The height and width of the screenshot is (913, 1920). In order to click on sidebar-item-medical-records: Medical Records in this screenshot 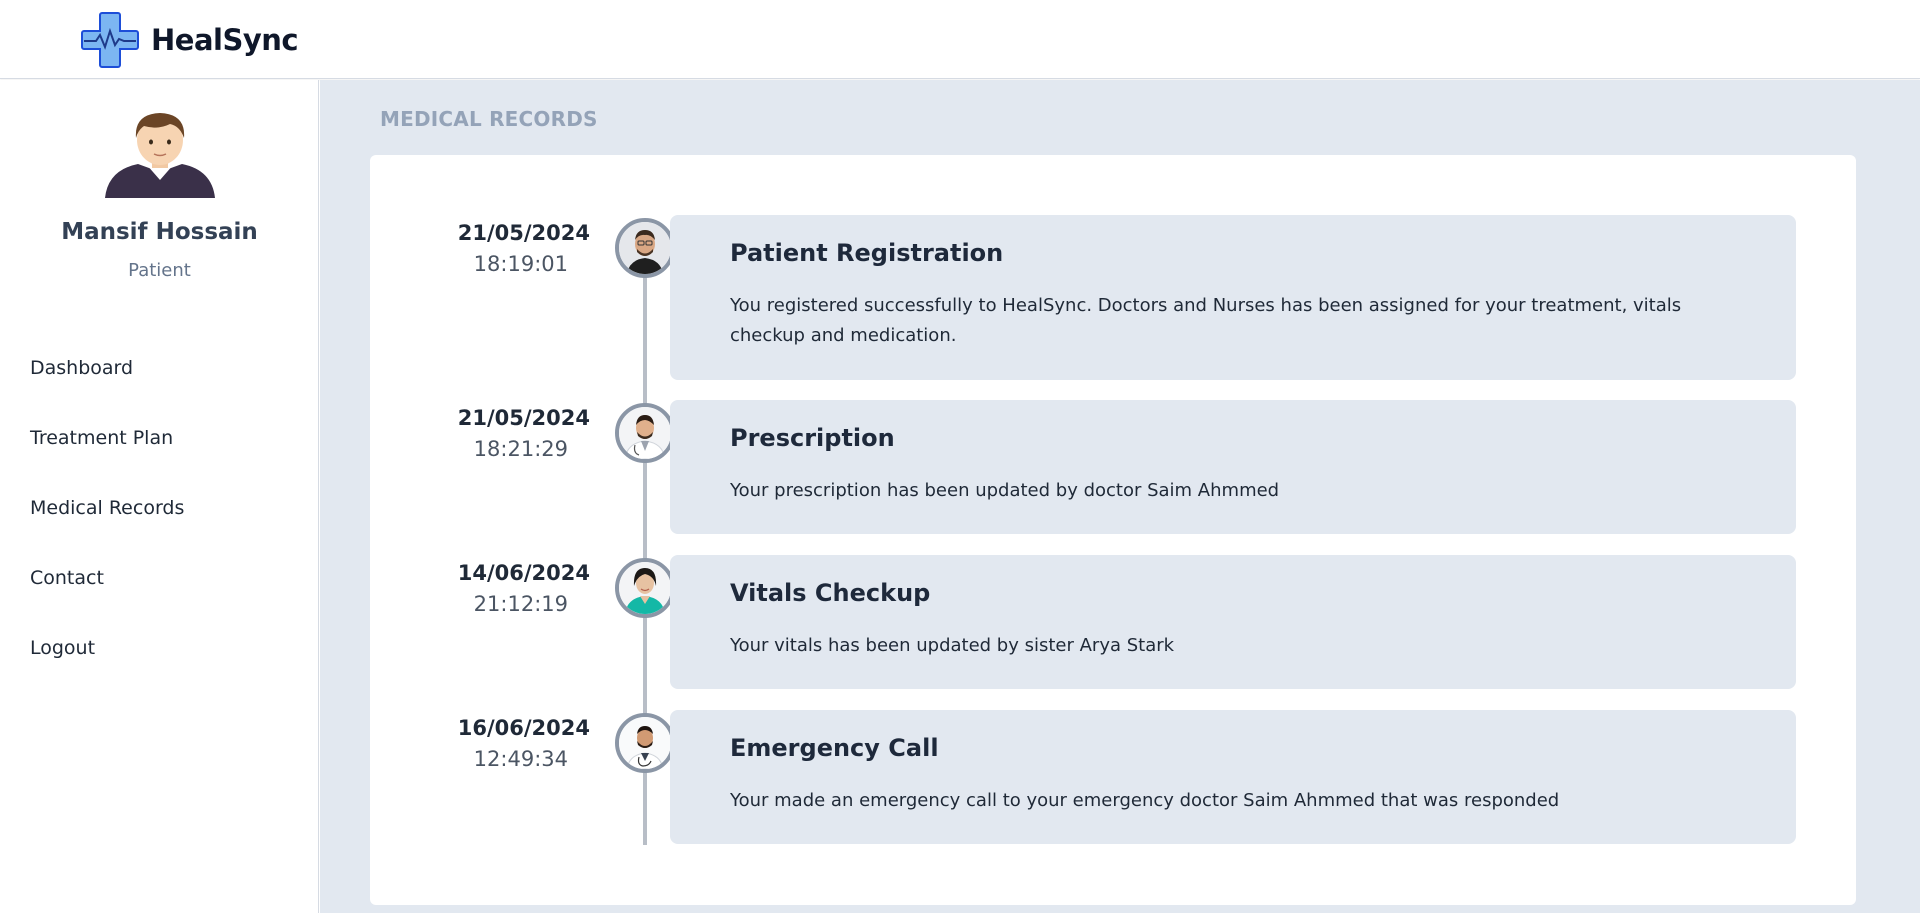, I will do `click(107, 523)`.